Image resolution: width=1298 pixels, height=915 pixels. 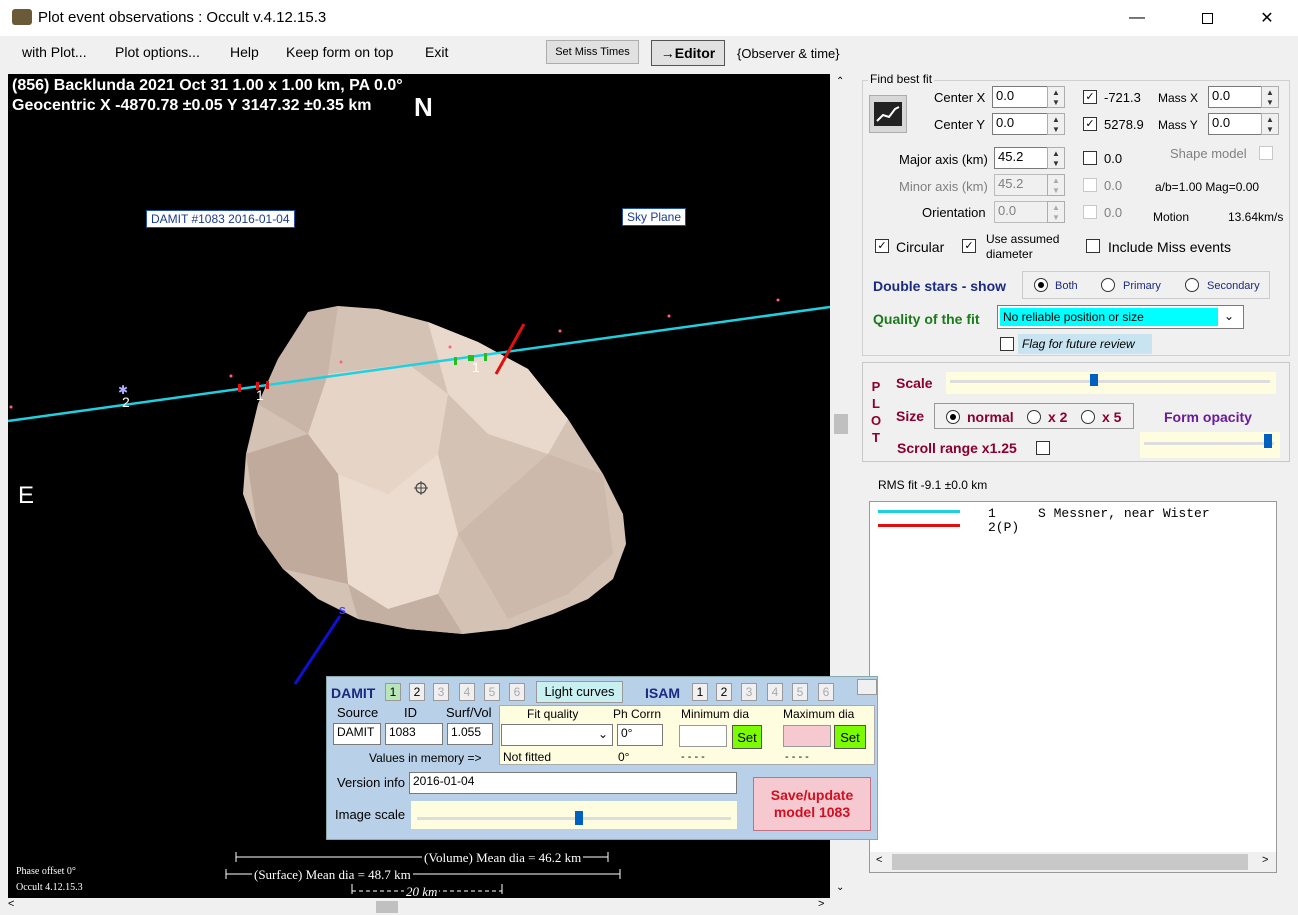 I want to click on damit-model-1: 1, so click(x=393, y=692).